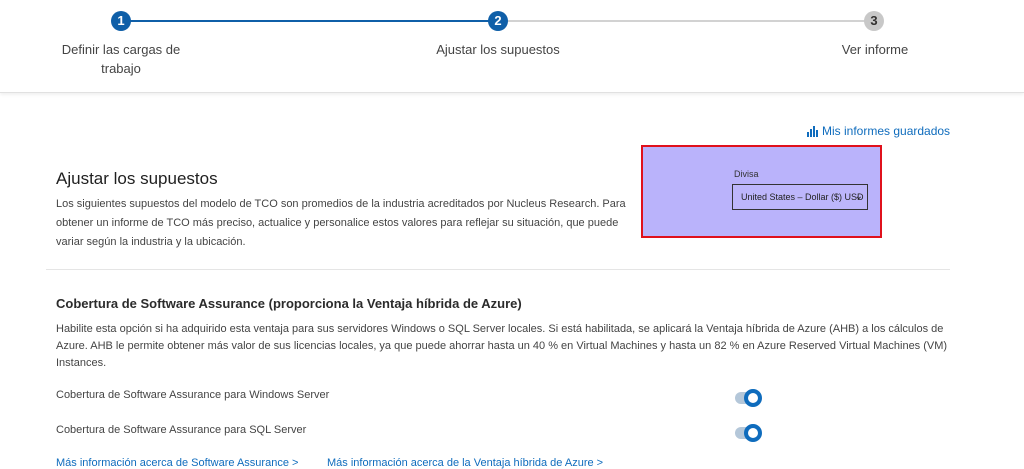  I want to click on step-1-label: Definir las cargas de trabajo, so click(121, 59).